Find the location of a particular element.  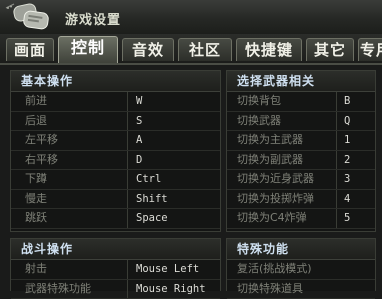

action-label: 慢走 is located at coordinates (69, 199).